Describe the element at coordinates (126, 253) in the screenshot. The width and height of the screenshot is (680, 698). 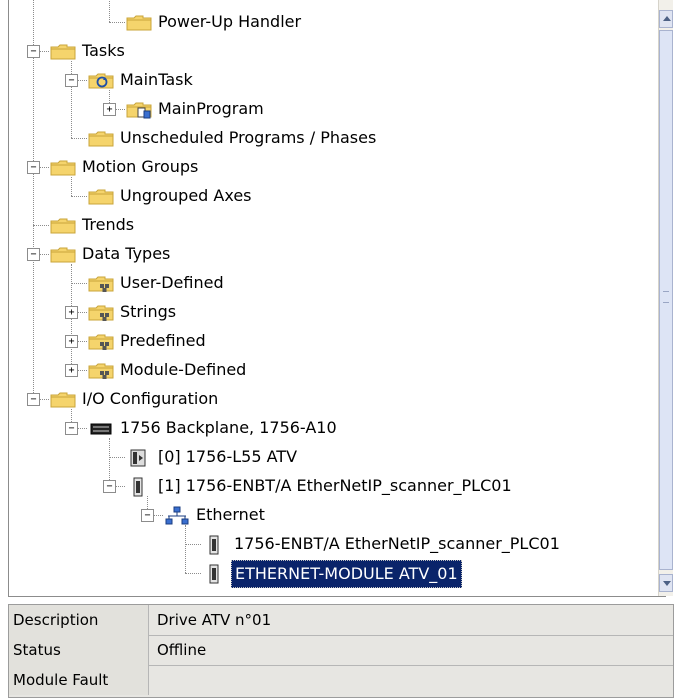
I see `tree-item-label: Data Types` at that location.